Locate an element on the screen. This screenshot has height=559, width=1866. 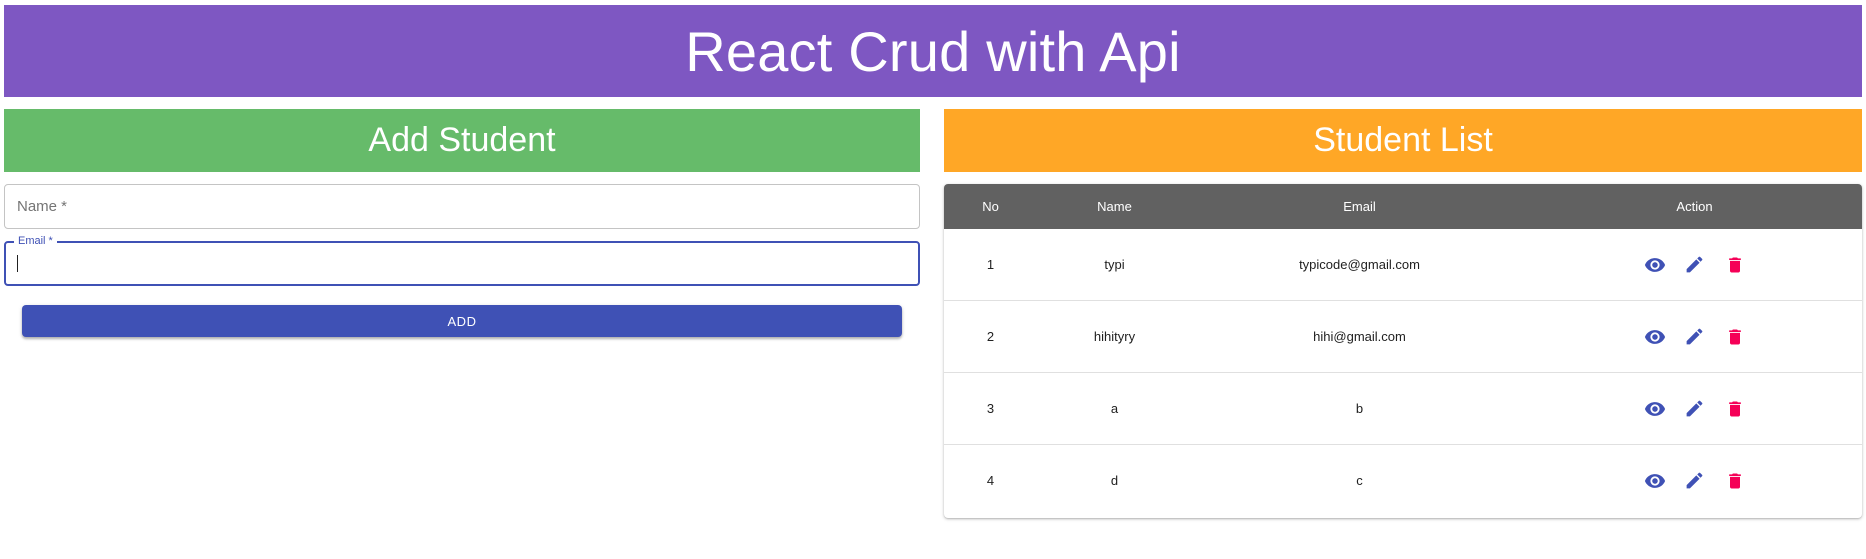
cell-name: typi is located at coordinates (1114, 264).